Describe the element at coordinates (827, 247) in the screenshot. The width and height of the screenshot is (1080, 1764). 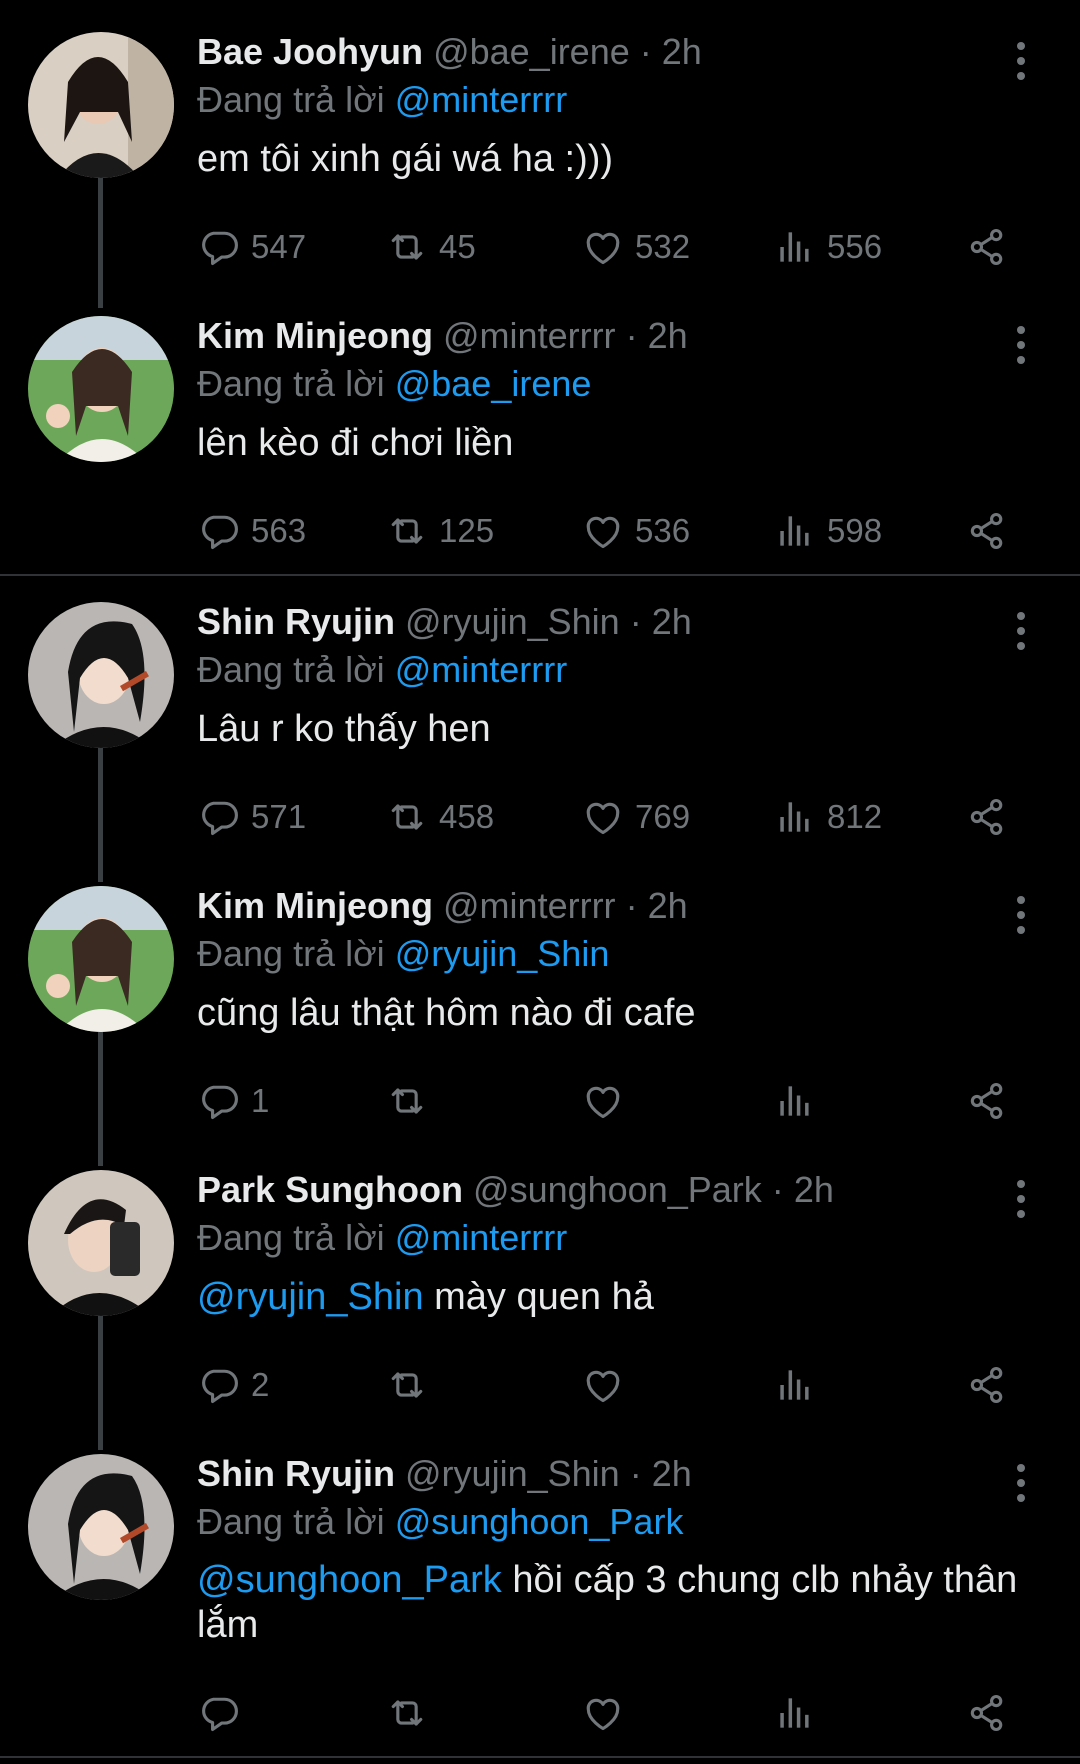
I see `views-button: 556` at that location.